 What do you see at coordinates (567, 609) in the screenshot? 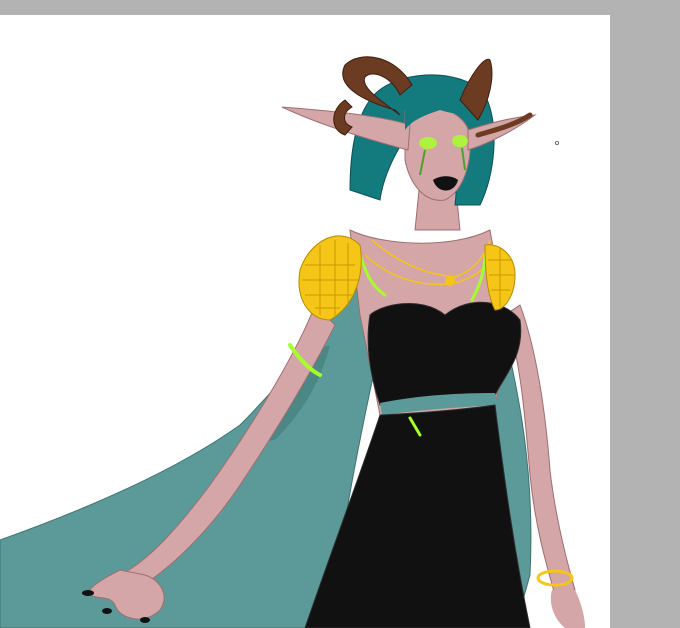
I see `right-hand` at bounding box center [567, 609].